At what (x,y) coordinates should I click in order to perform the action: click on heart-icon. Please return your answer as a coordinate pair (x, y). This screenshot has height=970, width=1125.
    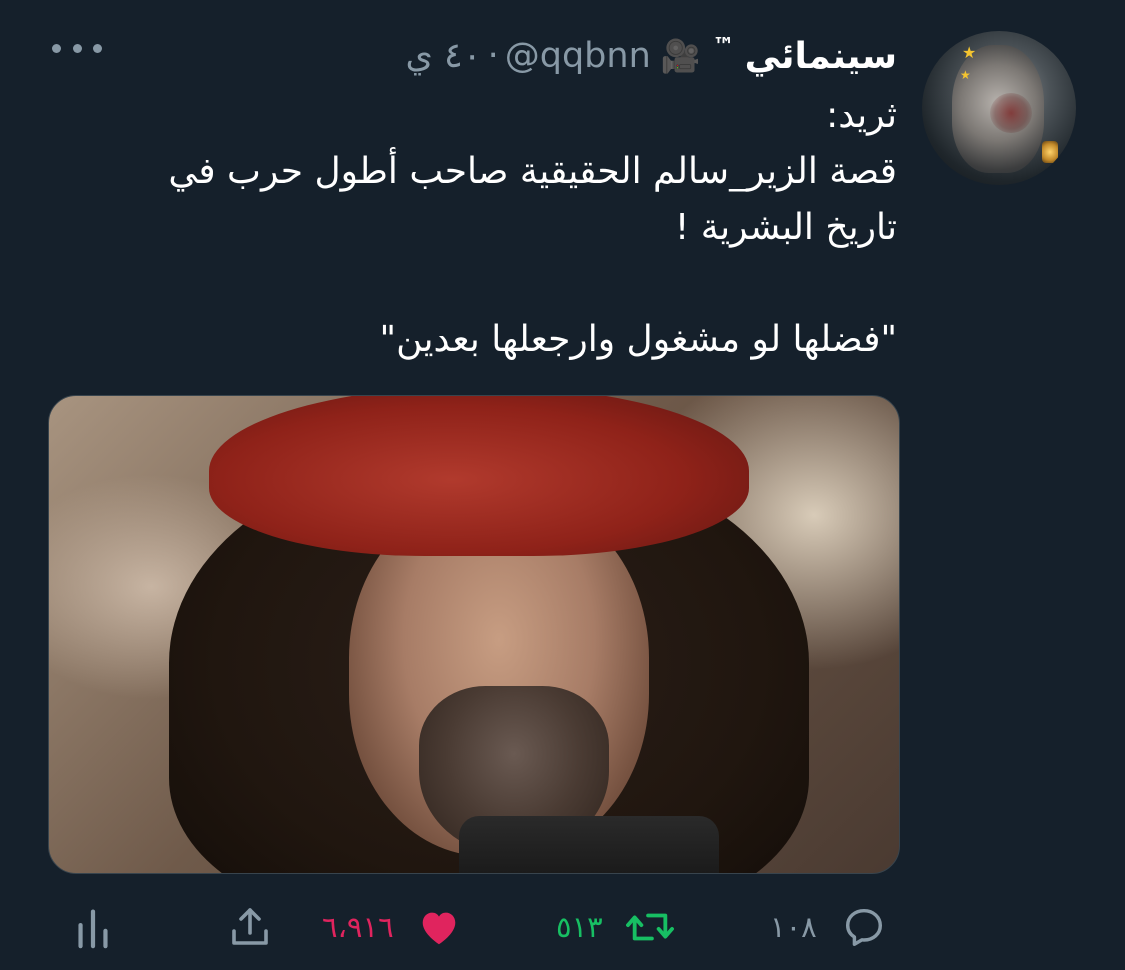
    Looking at the image, I should click on (439, 927).